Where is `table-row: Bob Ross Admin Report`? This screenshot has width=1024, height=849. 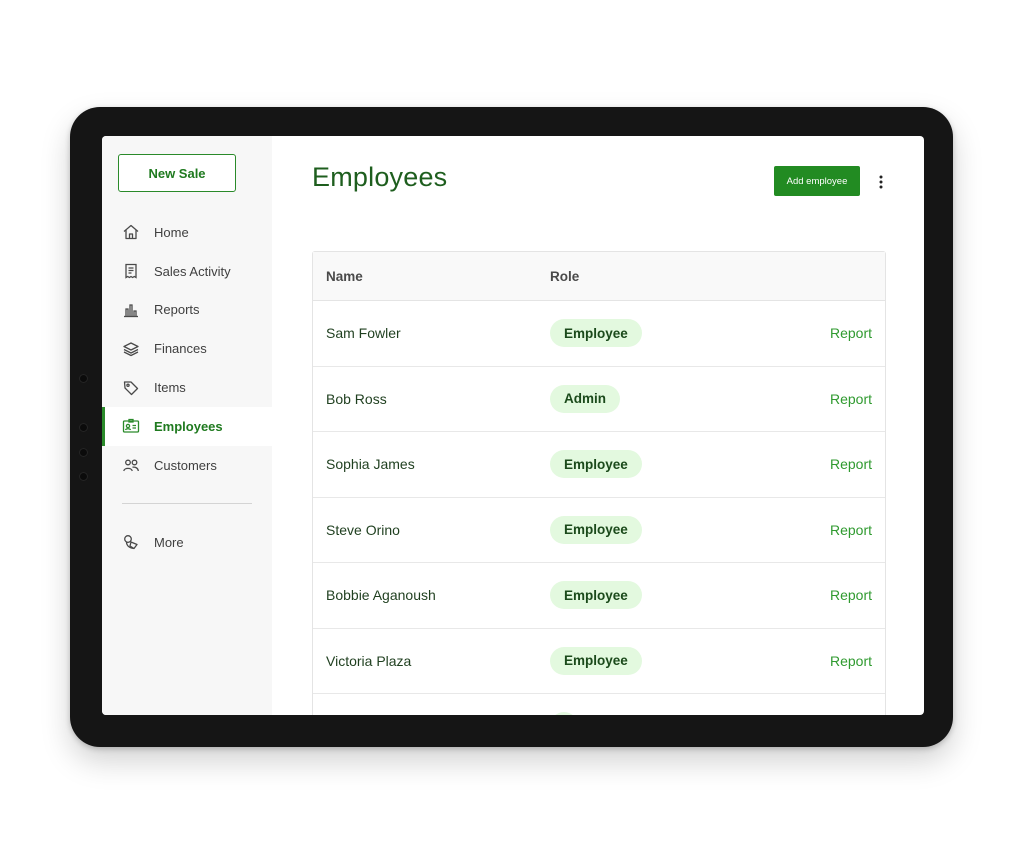 table-row: Bob Ross Admin Report is located at coordinates (599, 399).